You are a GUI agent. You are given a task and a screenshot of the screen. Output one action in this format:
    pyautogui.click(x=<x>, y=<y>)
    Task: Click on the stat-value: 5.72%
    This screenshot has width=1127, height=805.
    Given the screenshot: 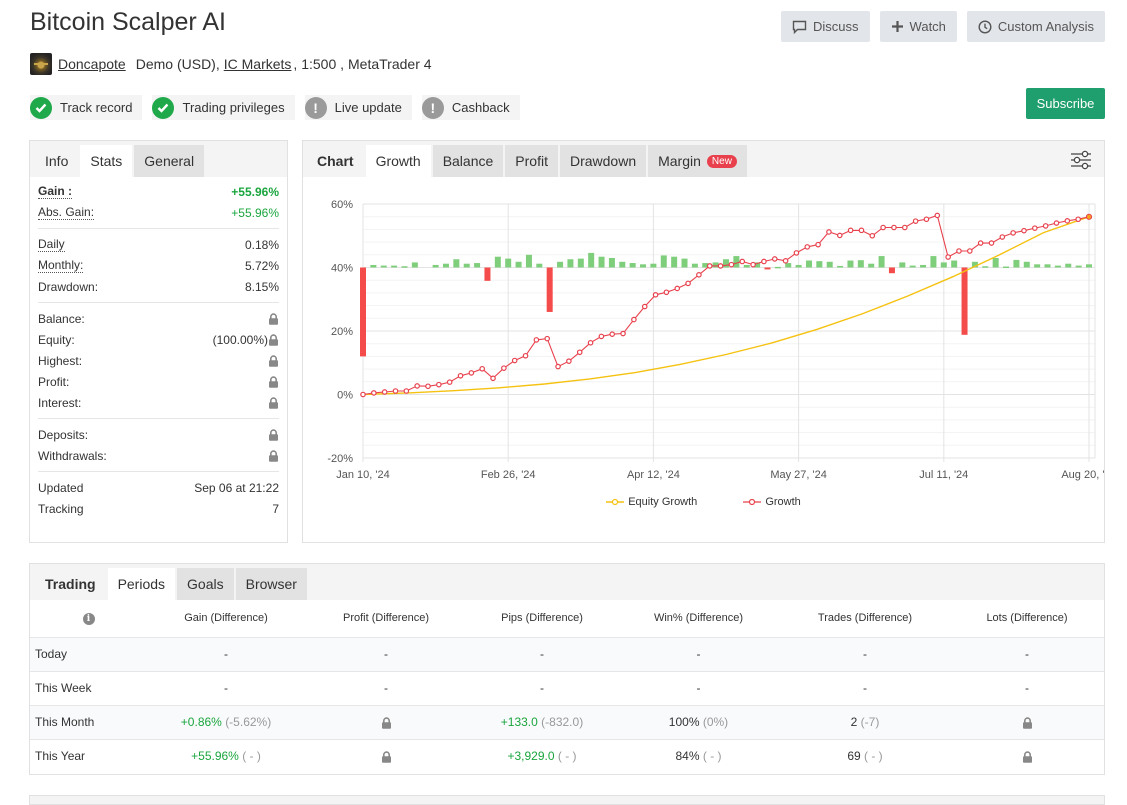 What is the action you would take?
    pyautogui.click(x=261, y=265)
    